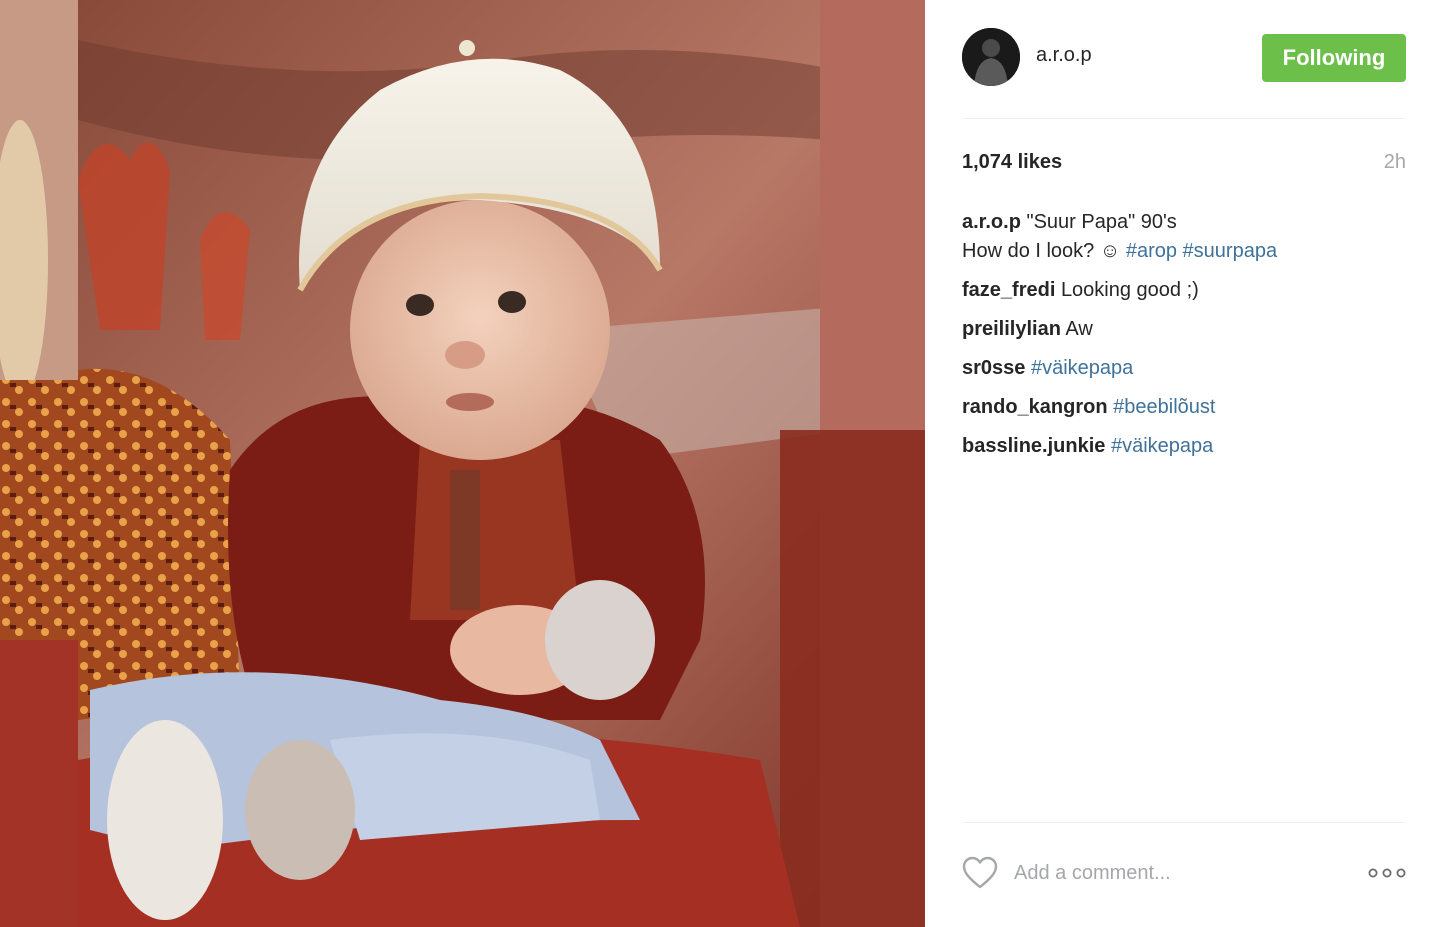 The image size is (1442, 927). I want to click on caption-text-2: How do I look? ☺, so click(1044, 251).